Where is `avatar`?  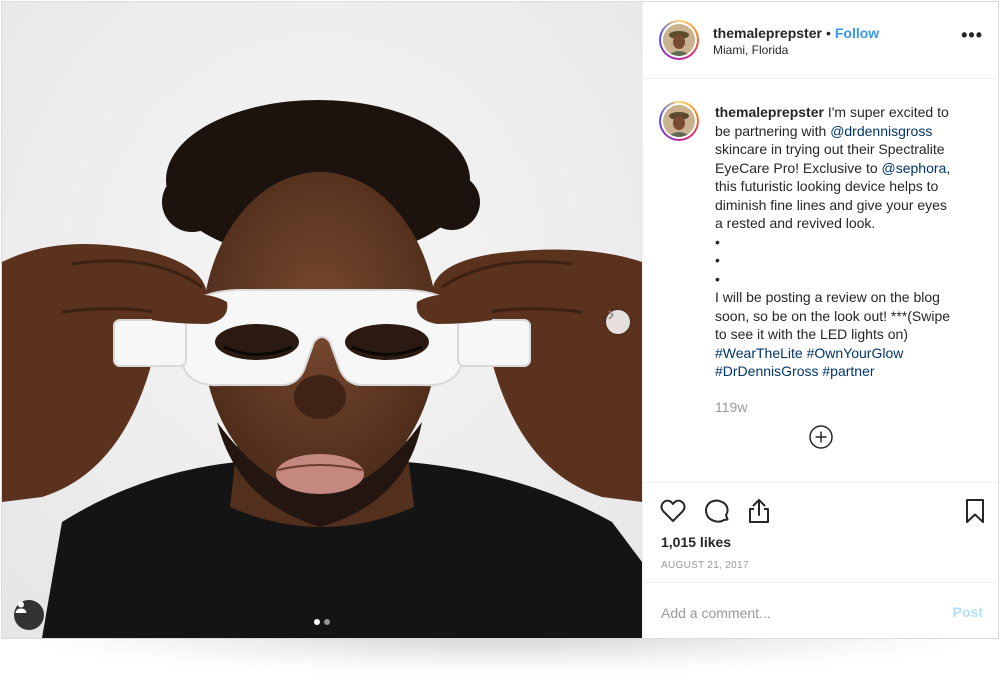
avatar is located at coordinates (679, 40).